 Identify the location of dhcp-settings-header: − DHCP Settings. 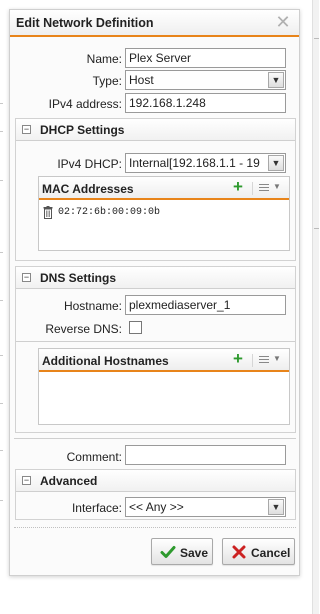
(155, 130).